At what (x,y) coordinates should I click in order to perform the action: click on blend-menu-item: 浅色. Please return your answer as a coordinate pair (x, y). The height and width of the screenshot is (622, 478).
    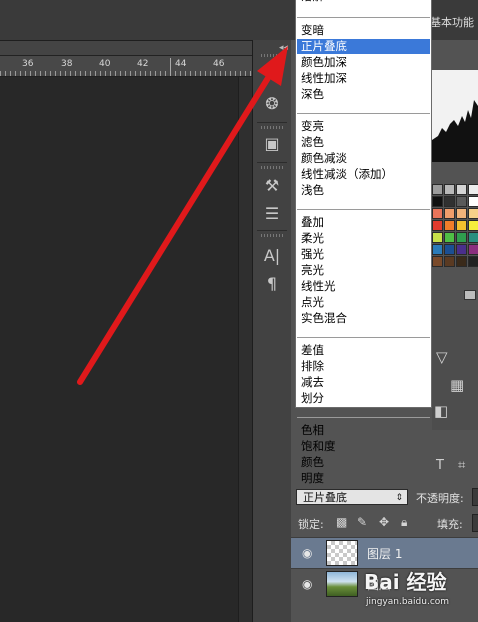
    Looking at the image, I should click on (363, 190).